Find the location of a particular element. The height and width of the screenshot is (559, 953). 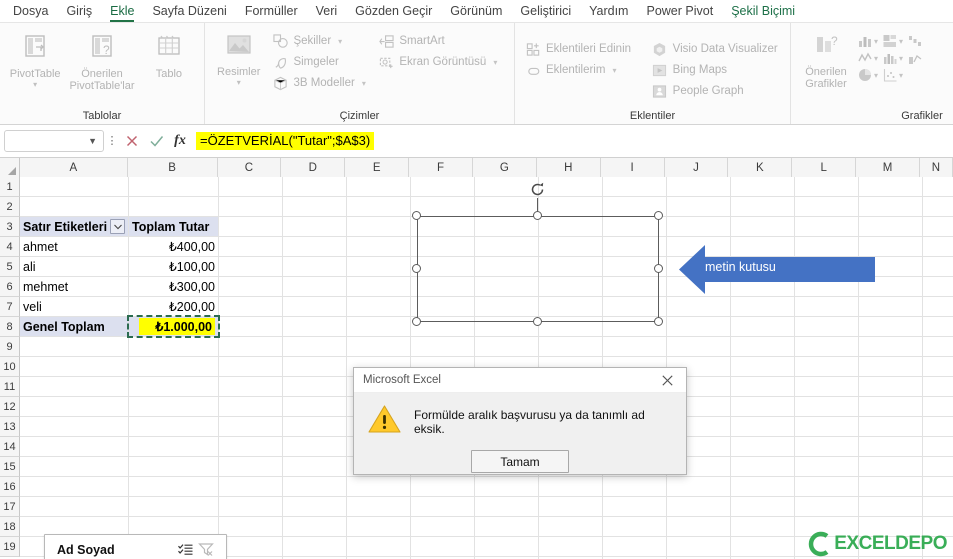

cancel-x-icon is located at coordinates (132, 141).